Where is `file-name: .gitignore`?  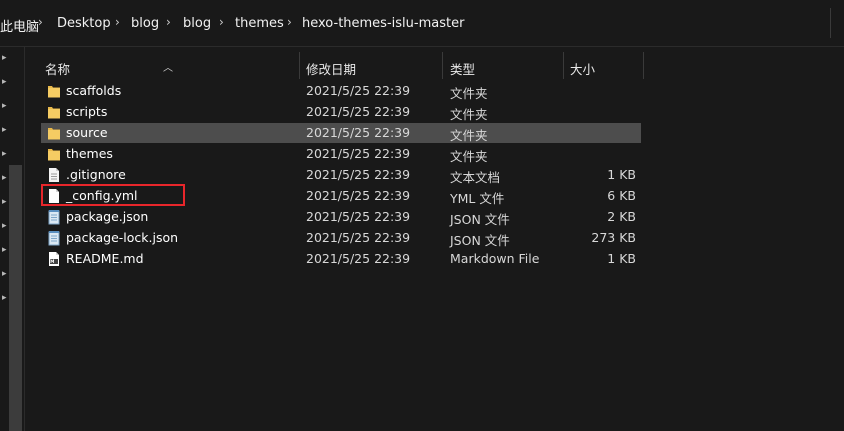
file-name: .gitignore is located at coordinates (96, 174).